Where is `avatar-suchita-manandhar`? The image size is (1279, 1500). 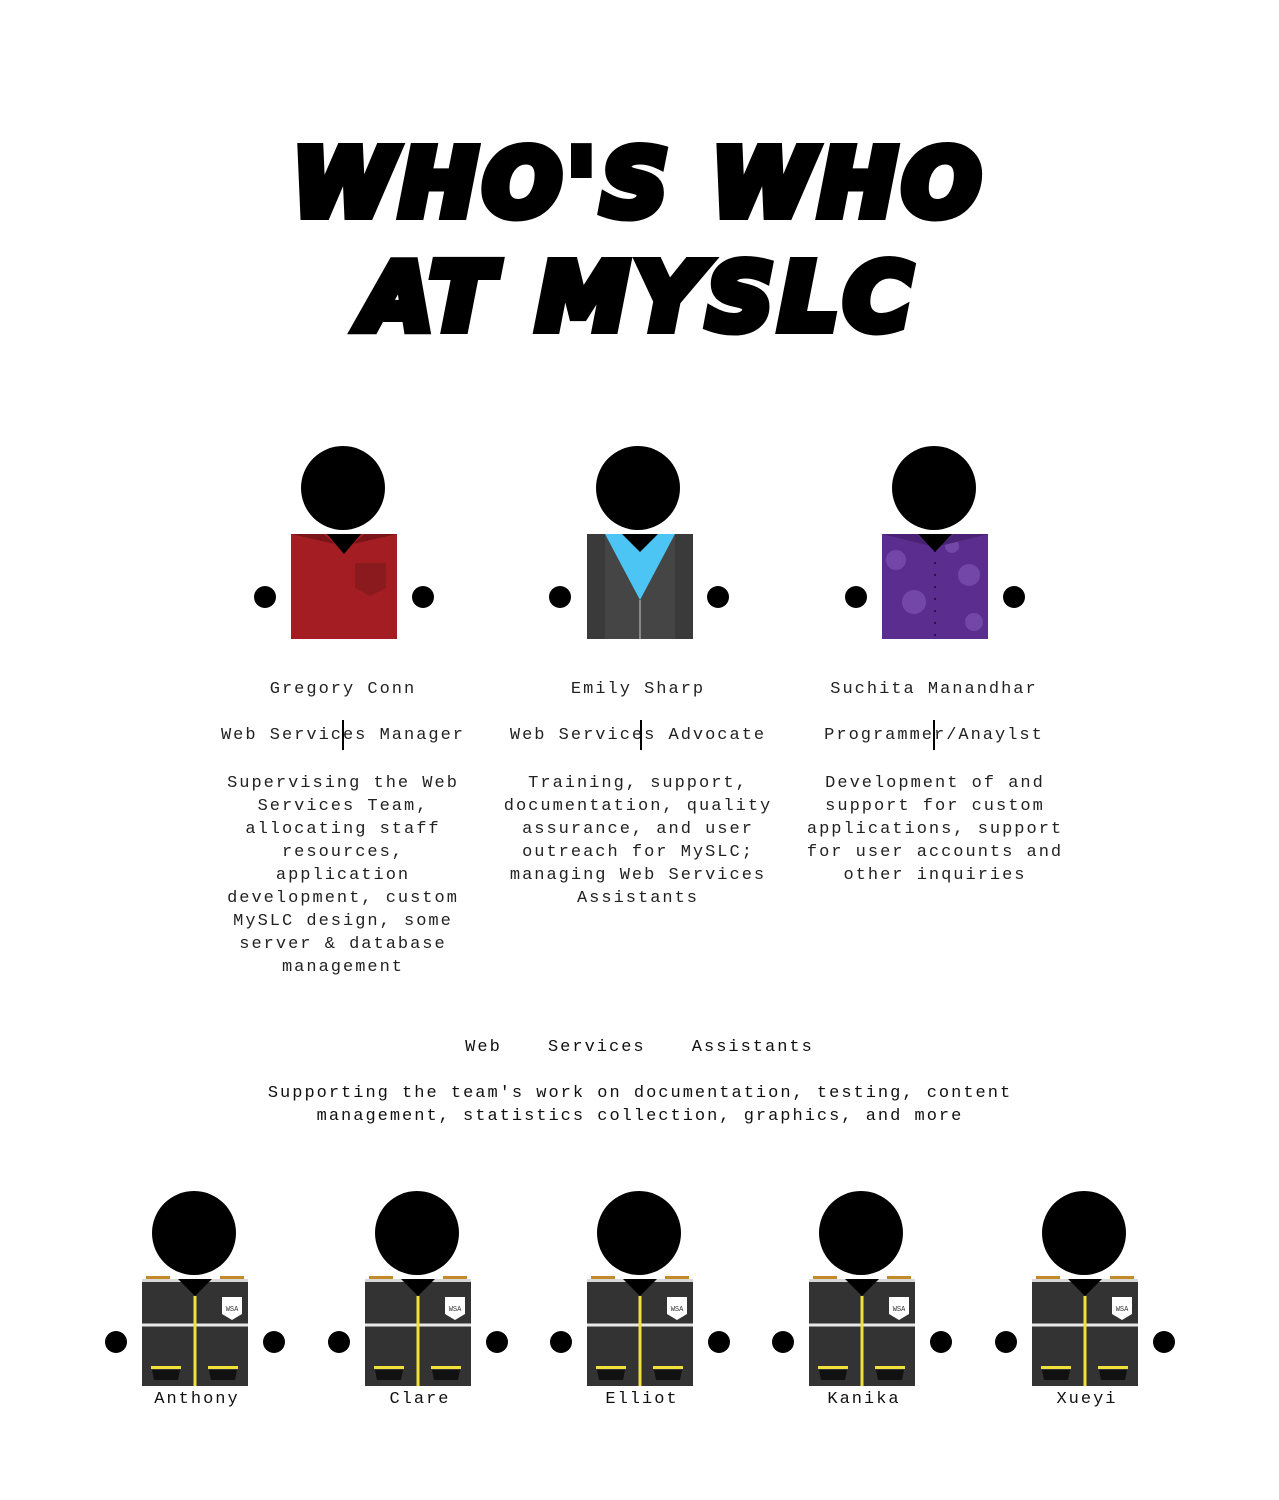 avatar-suchita-manandhar is located at coordinates (935, 542).